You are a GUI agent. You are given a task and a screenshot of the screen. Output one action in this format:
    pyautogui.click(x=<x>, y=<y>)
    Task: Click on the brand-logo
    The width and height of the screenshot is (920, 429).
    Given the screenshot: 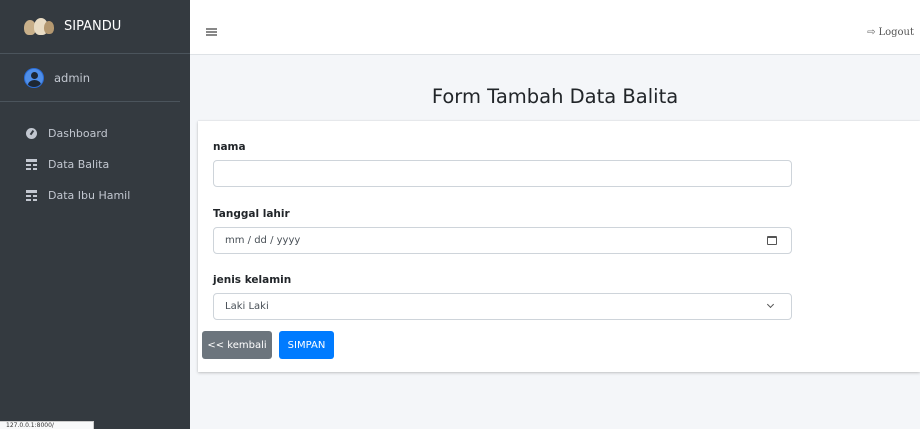 What is the action you would take?
    pyautogui.click(x=40, y=27)
    